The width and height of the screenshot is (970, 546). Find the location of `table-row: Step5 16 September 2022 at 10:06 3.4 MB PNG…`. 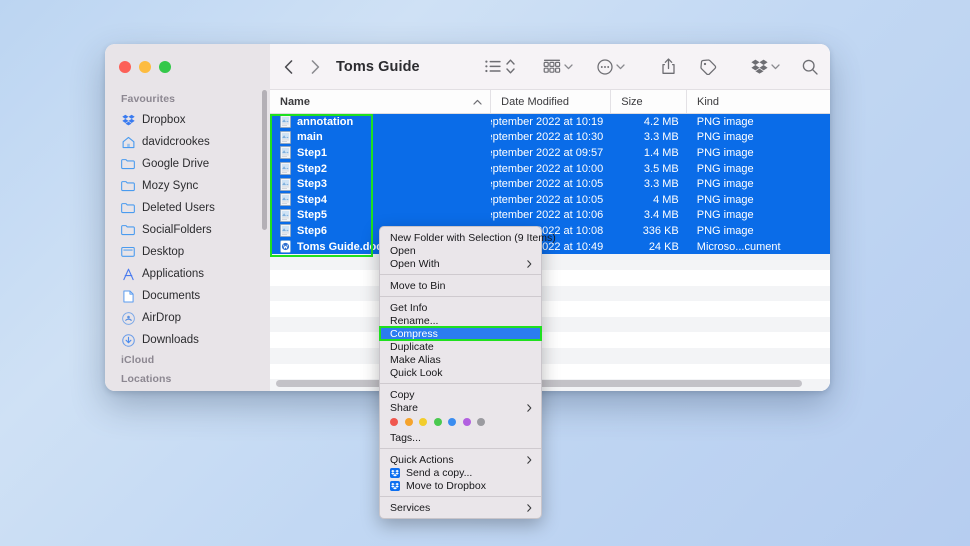

table-row: Step5 16 September 2022 at 10:06 3.4 MB PNG… is located at coordinates (550, 215).